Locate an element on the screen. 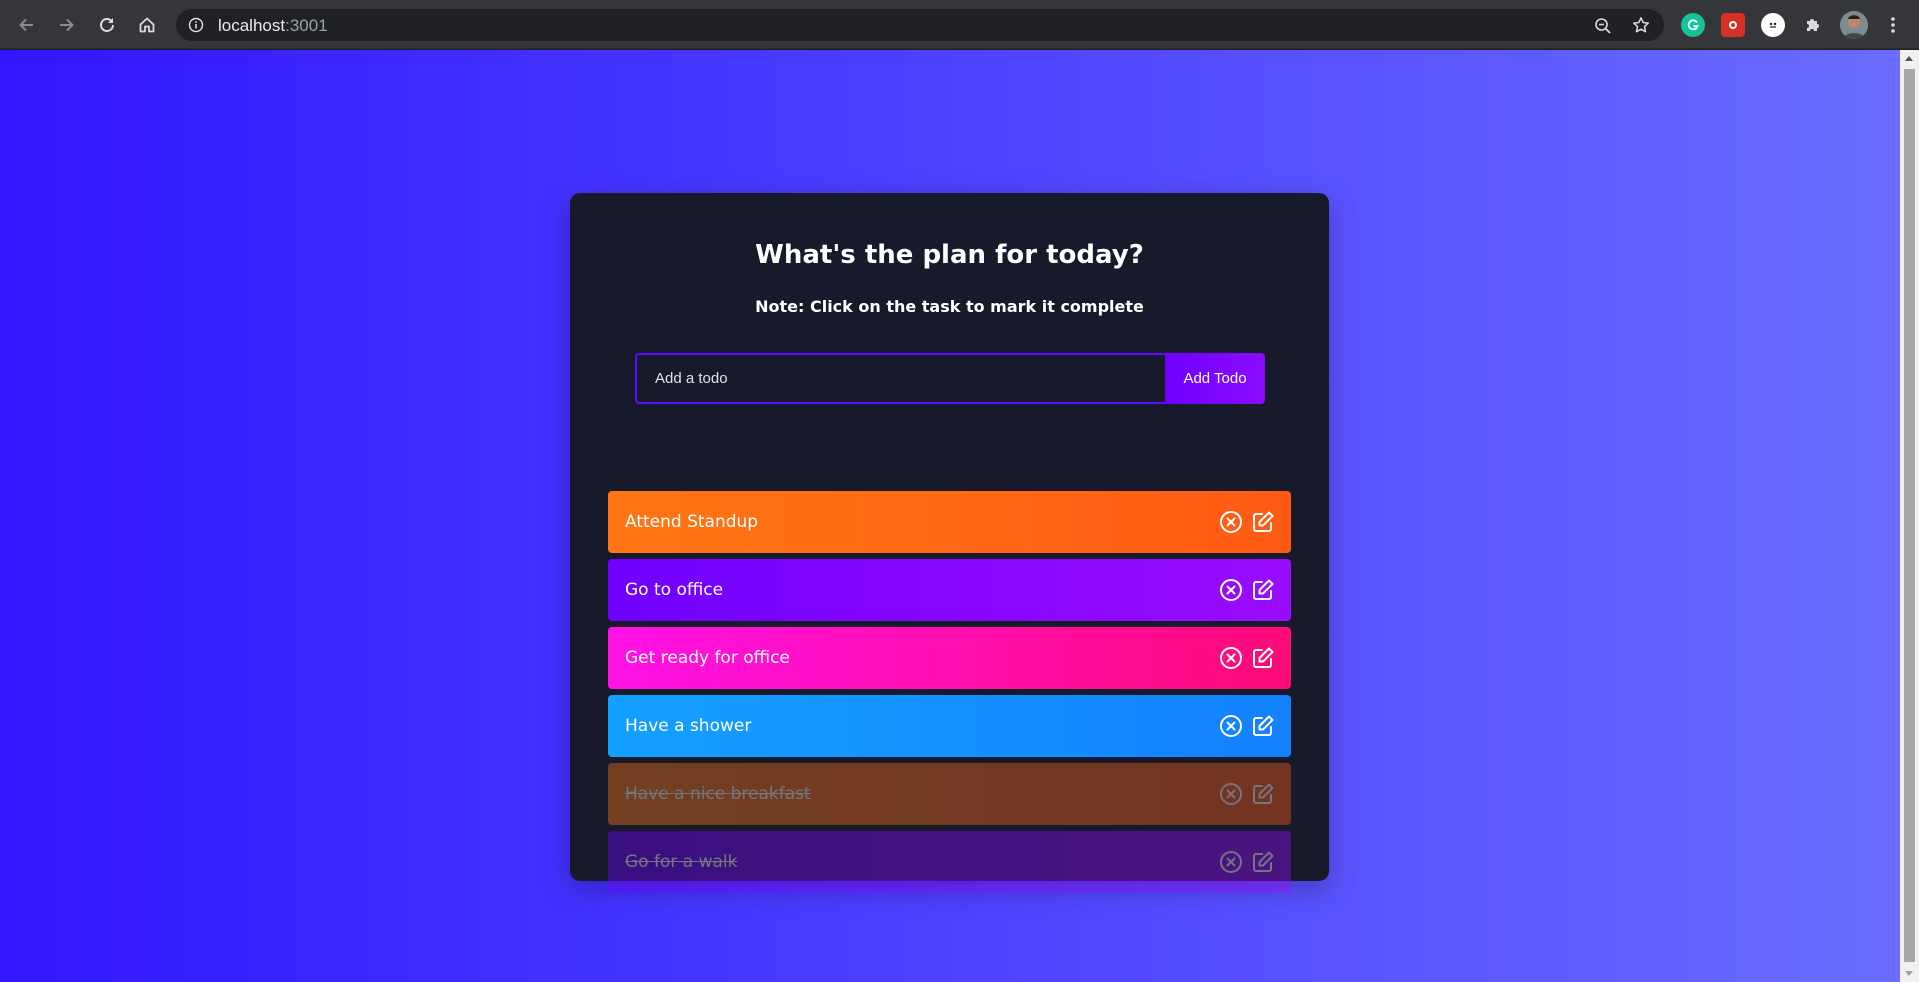 The image size is (1919, 982). todo-form: Add Todo is located at coordinates (950, 378).